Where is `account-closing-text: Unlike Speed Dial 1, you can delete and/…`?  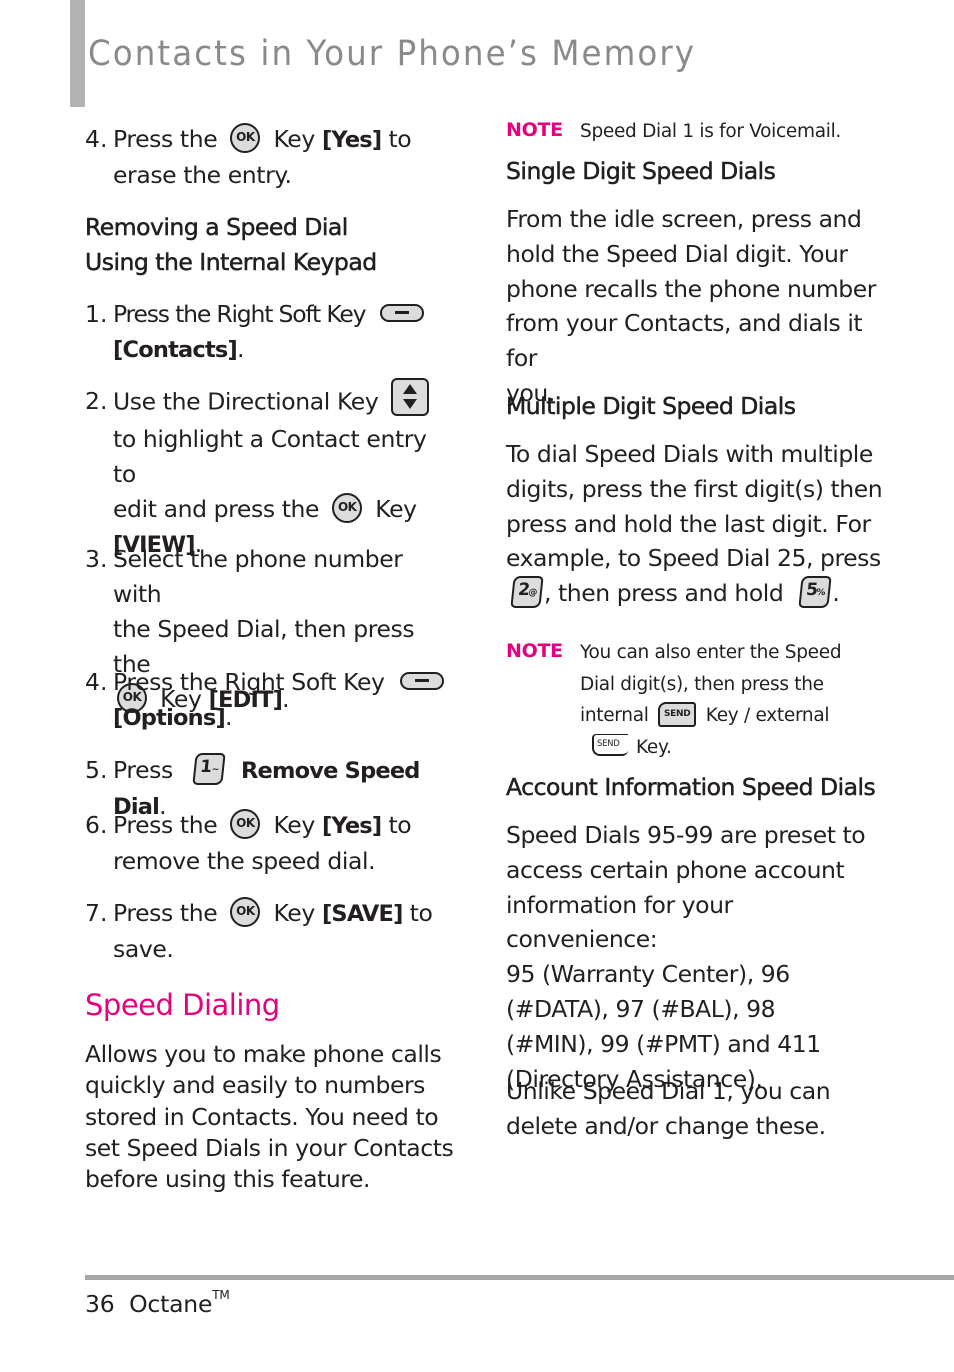
account-closing-text: Unlike Speed Dial 1, you can delete and/… is located at coordinates (696, 1109).